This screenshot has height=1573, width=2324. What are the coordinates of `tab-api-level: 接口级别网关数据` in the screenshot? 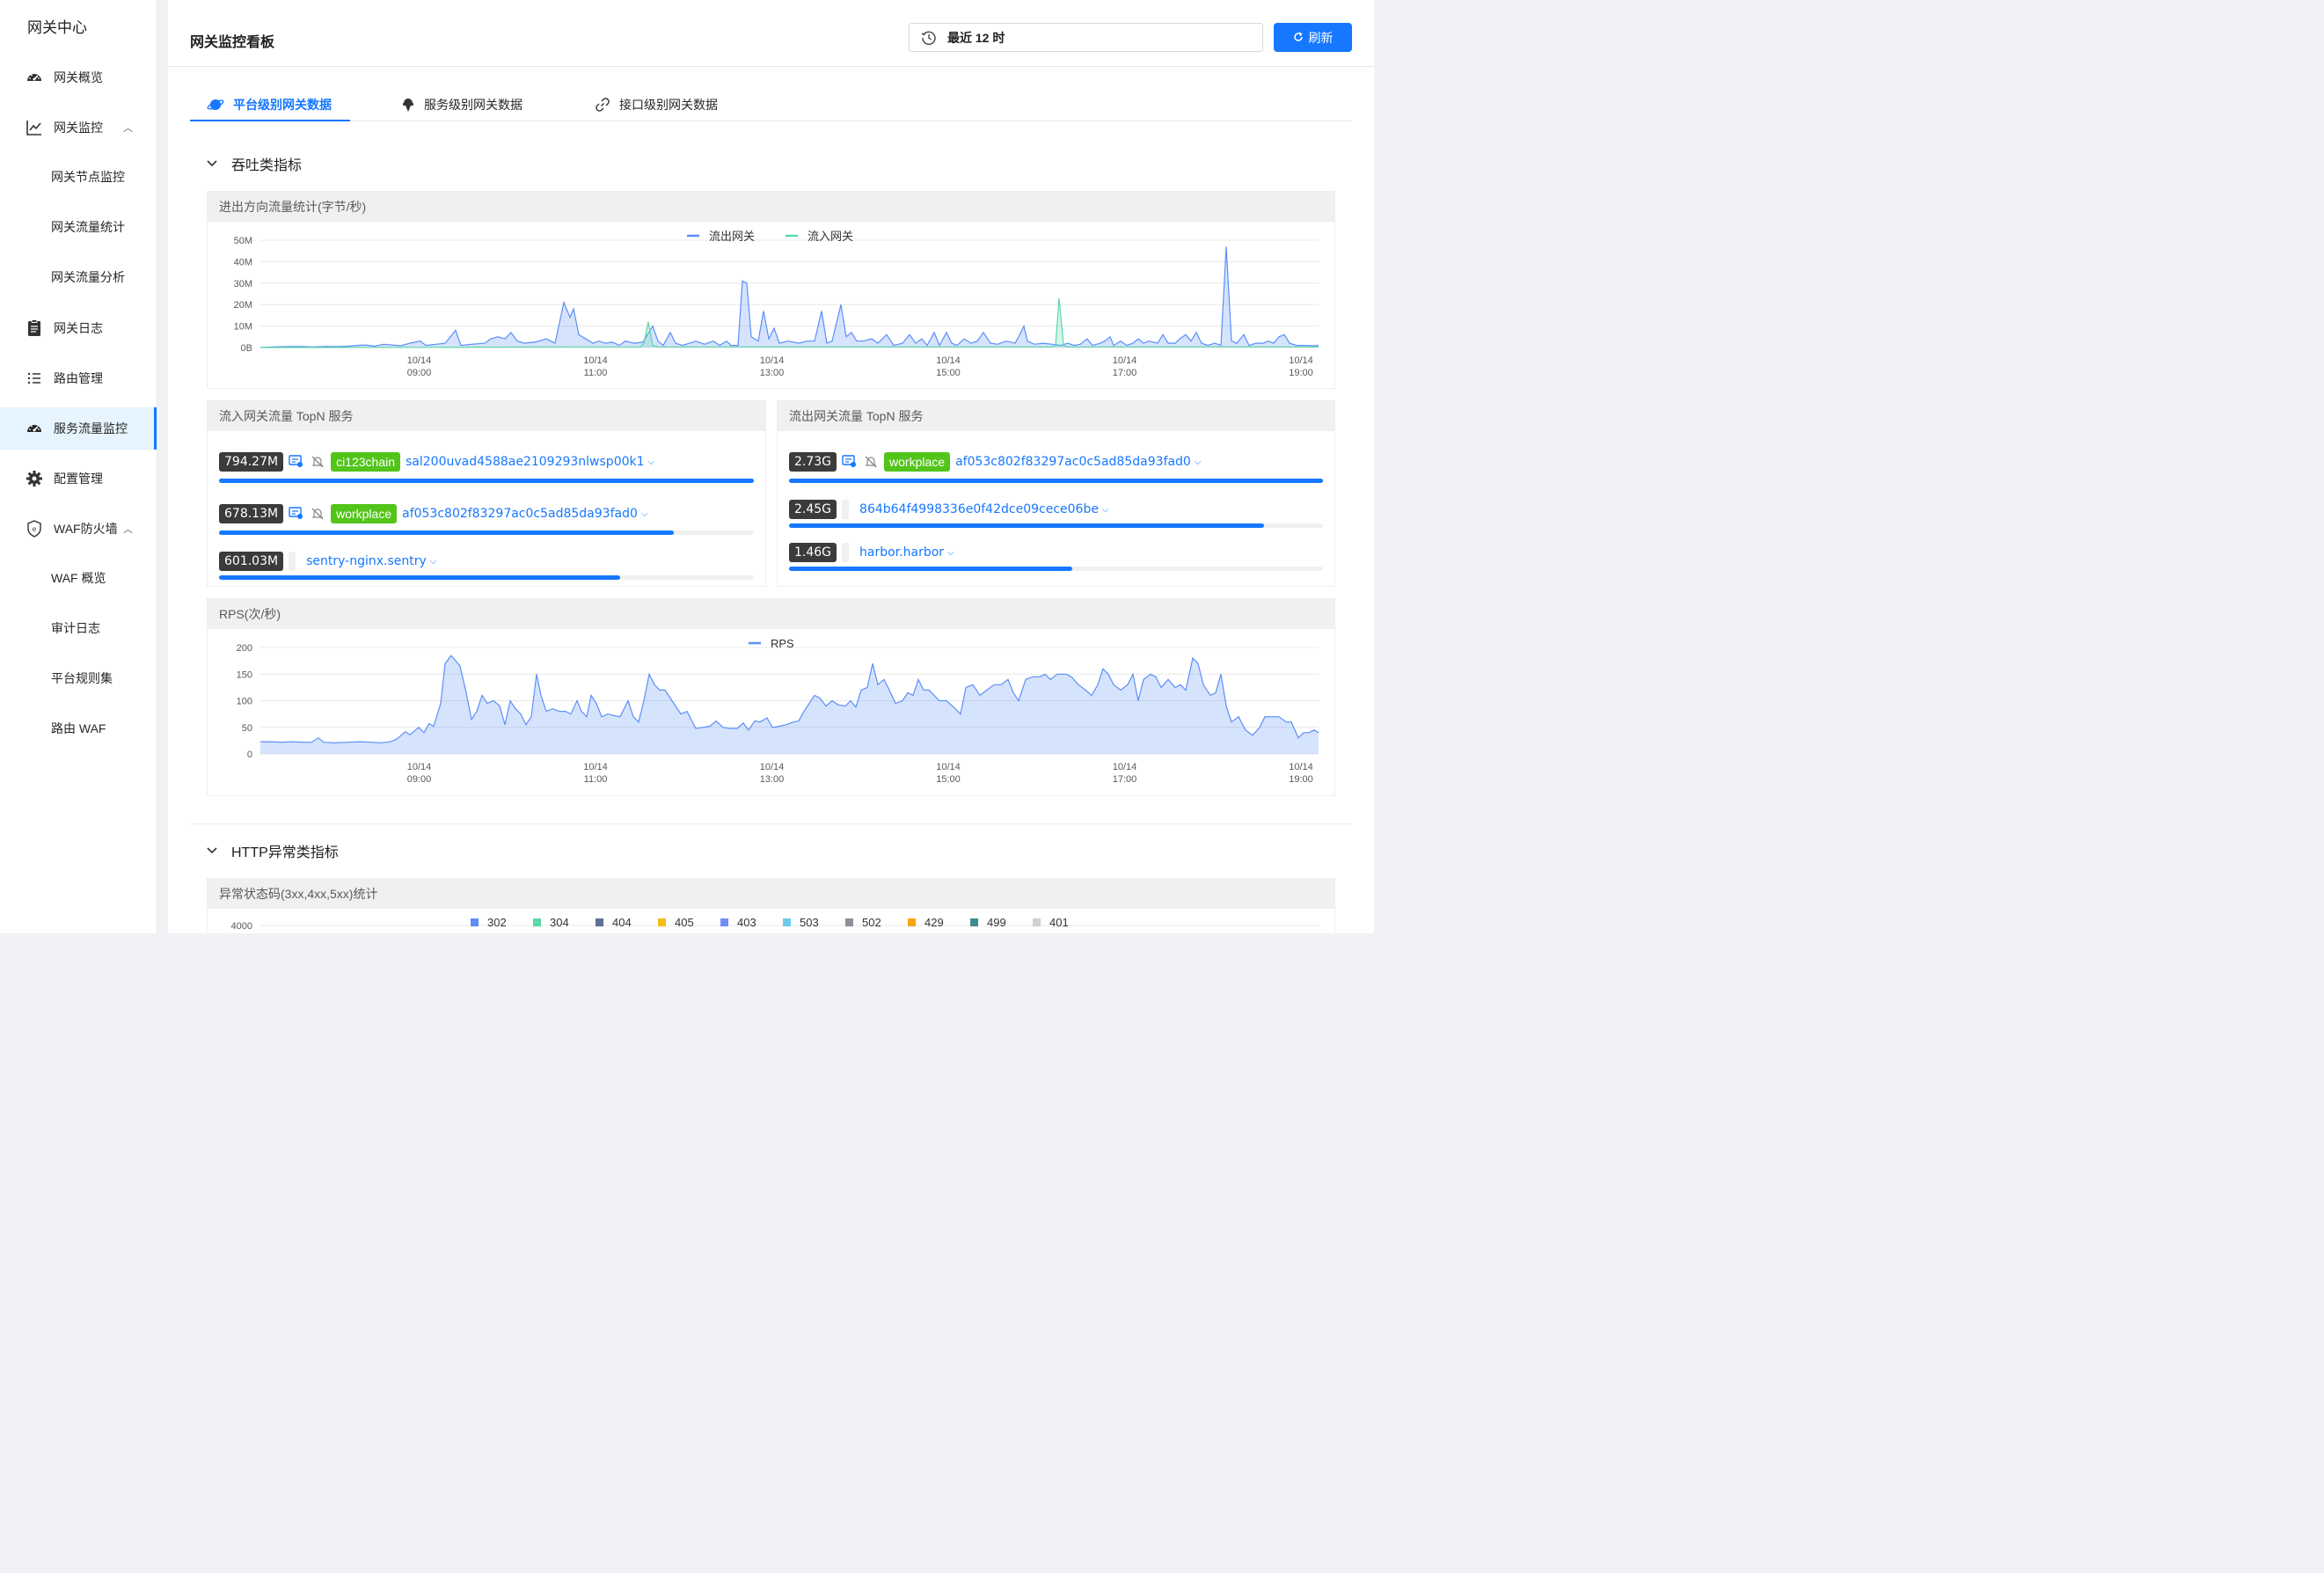 It's located at (656, 104).